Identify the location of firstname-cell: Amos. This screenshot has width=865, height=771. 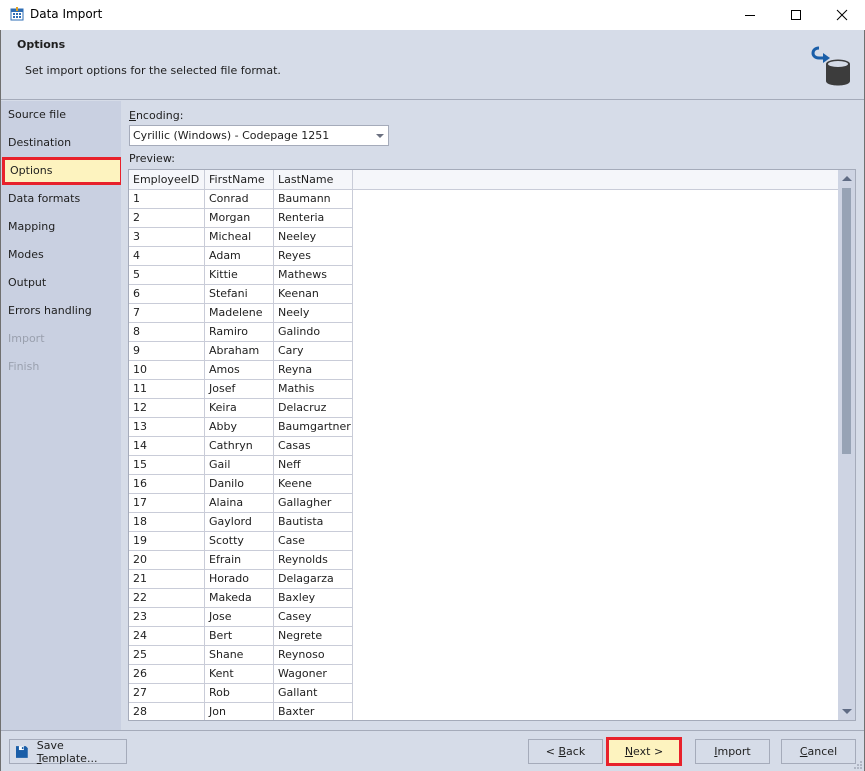
(239, 370).